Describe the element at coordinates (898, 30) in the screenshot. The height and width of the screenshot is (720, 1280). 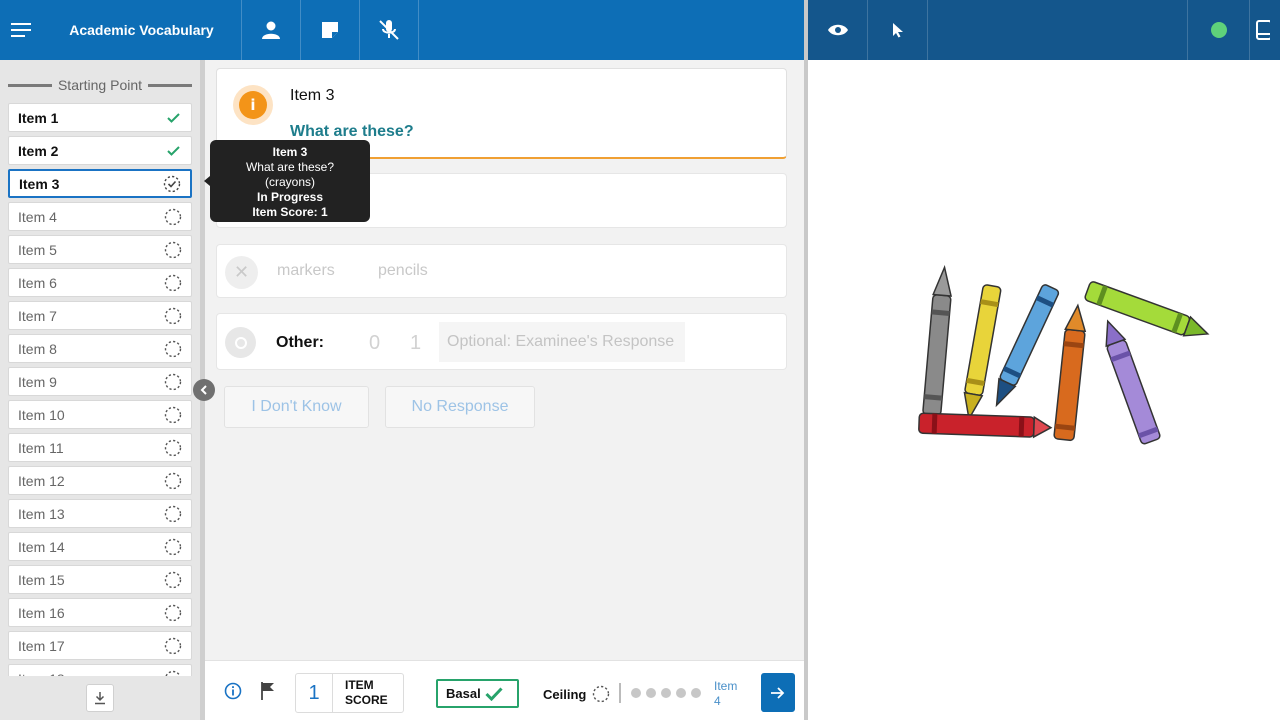
I see `pointer-button` at that location.